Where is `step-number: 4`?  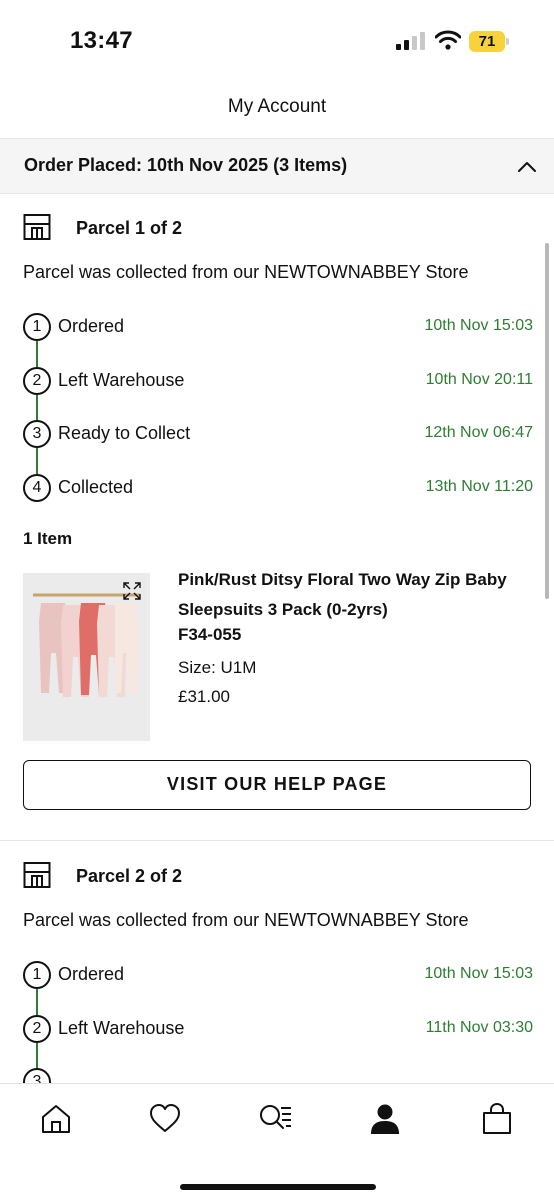
step-number: 4 is located at coordinates (37, 488).